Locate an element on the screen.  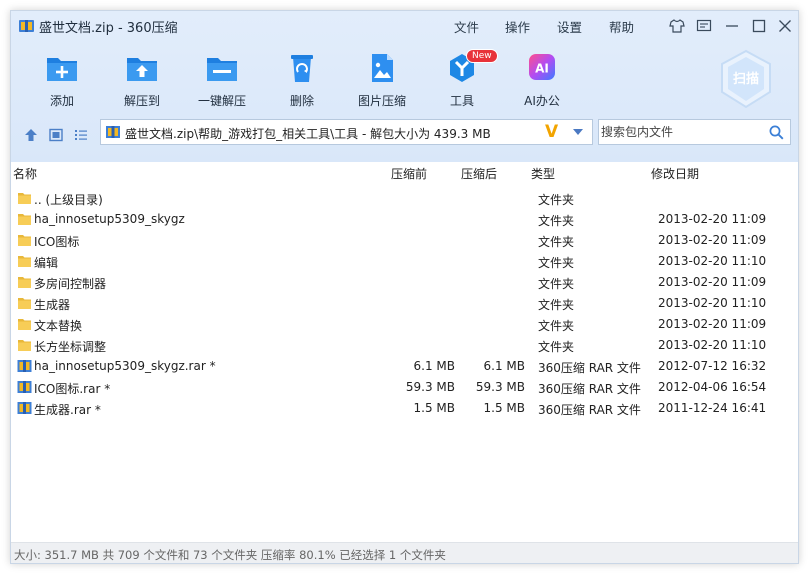
delete-button: 删除 is located at coordinates (302, 80).